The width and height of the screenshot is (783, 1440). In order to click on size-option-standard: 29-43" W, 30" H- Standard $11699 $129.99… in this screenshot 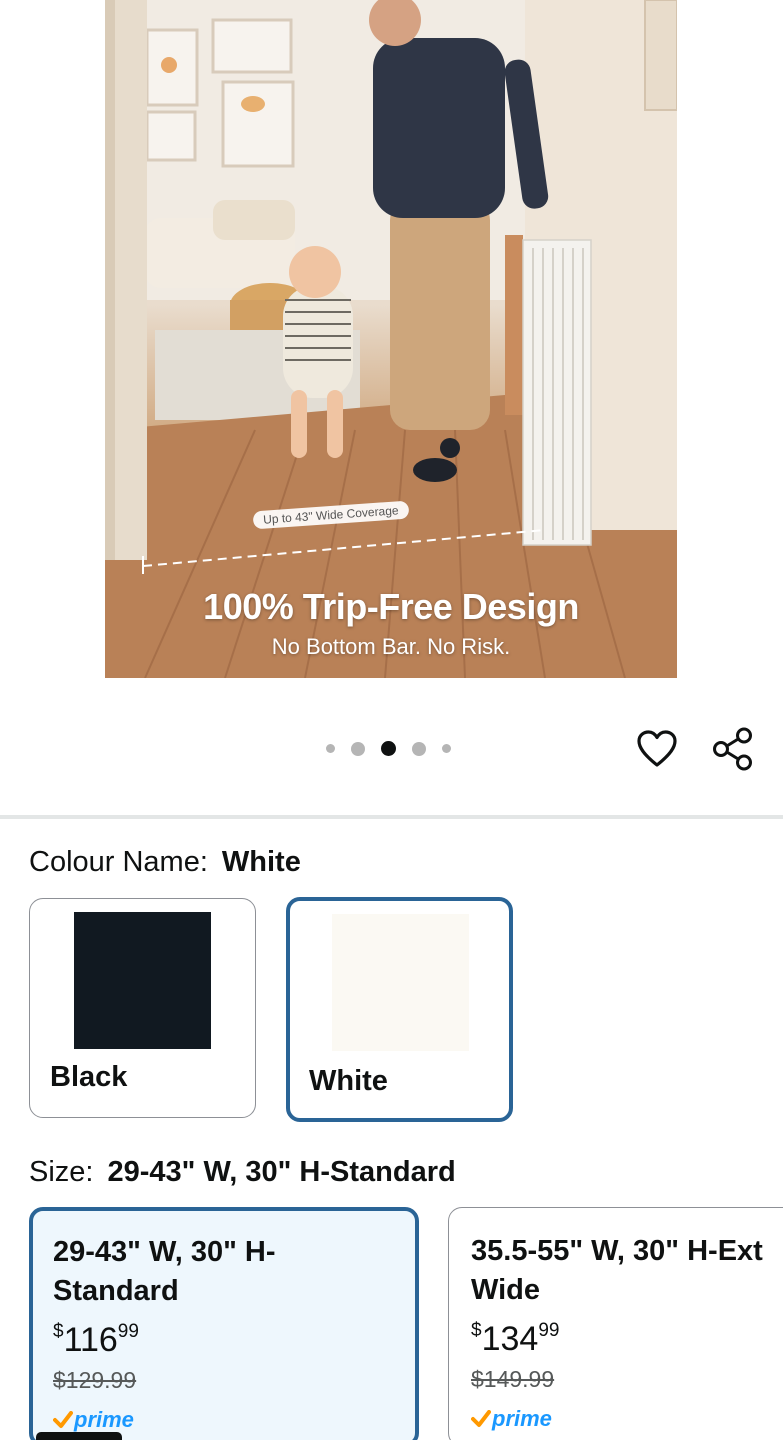, I will do `click(224, 1323)`.